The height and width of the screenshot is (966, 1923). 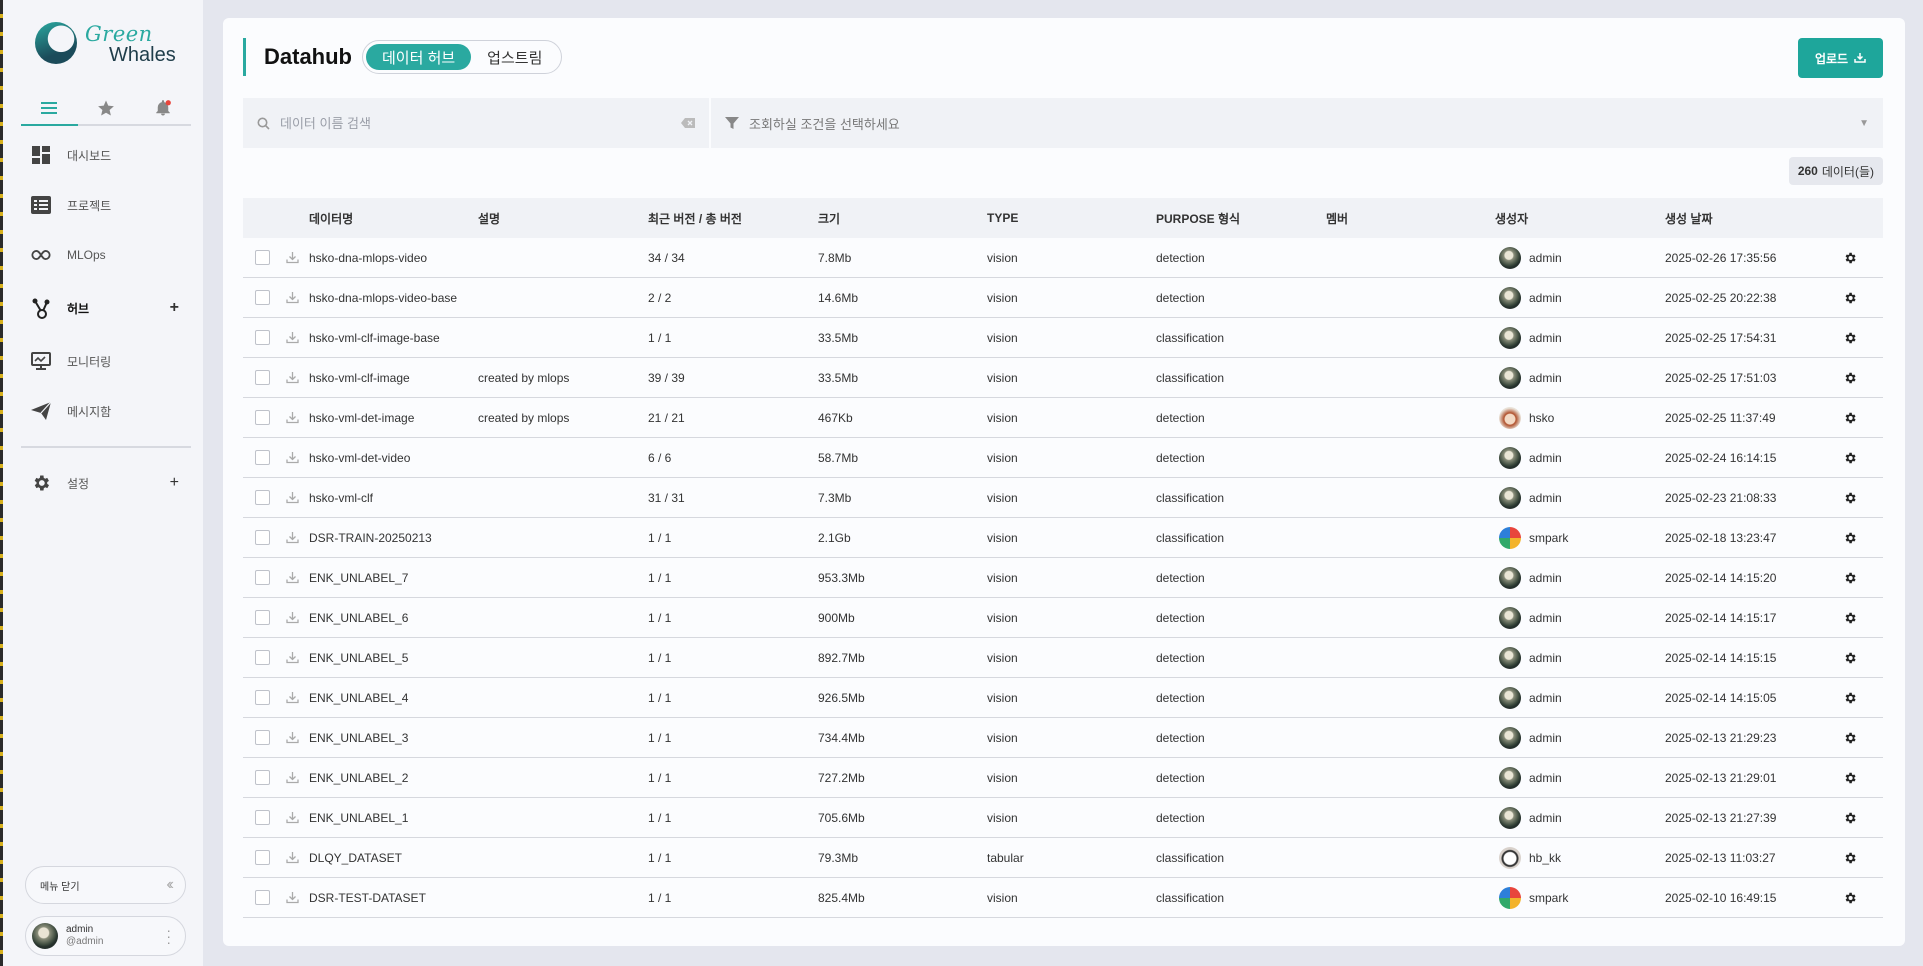 What do you see at coordinates (108, 44) in the screenshot?
I see `green-whales-logo: Green Whales` at bounding box center [108, 44].